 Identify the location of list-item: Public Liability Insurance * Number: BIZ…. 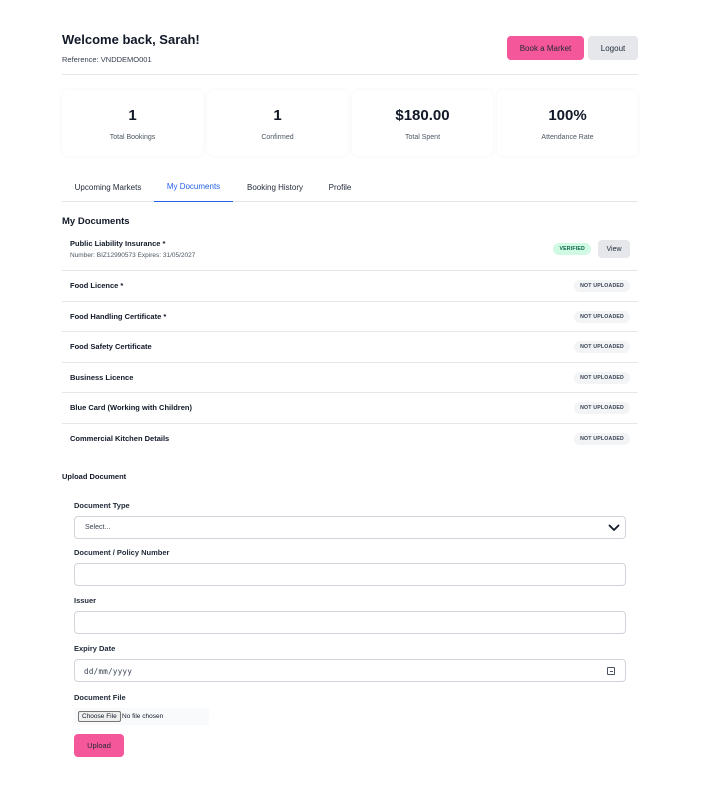
(350, 251).